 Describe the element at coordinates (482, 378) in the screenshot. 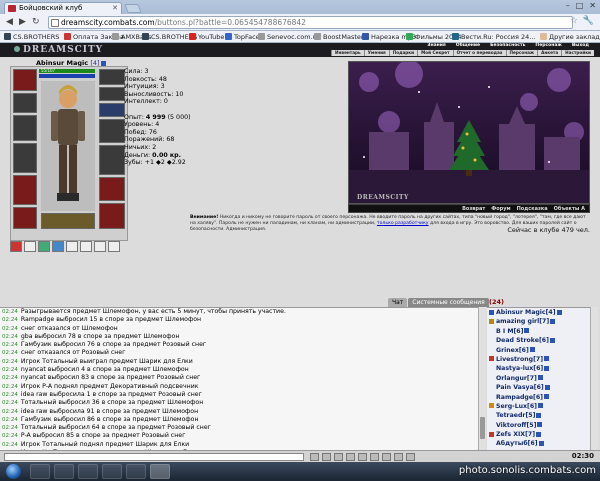

I see `chat-scrollbar` at that location.